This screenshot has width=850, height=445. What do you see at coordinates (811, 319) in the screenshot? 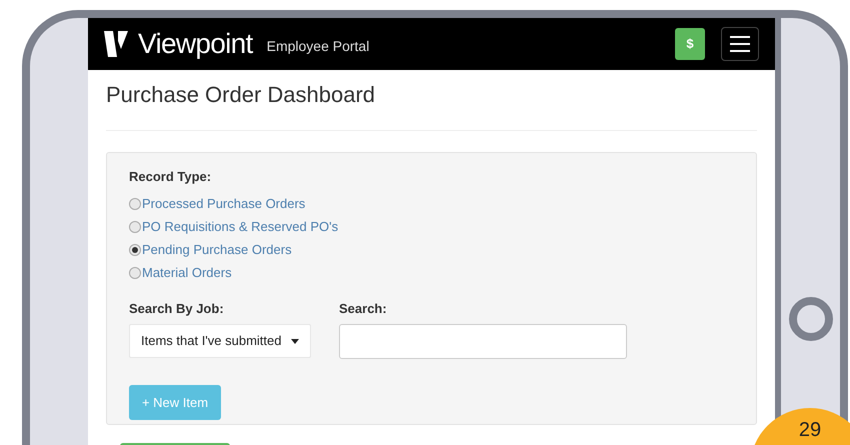
I see `home-button-icon` at bounding box center [811, 319].